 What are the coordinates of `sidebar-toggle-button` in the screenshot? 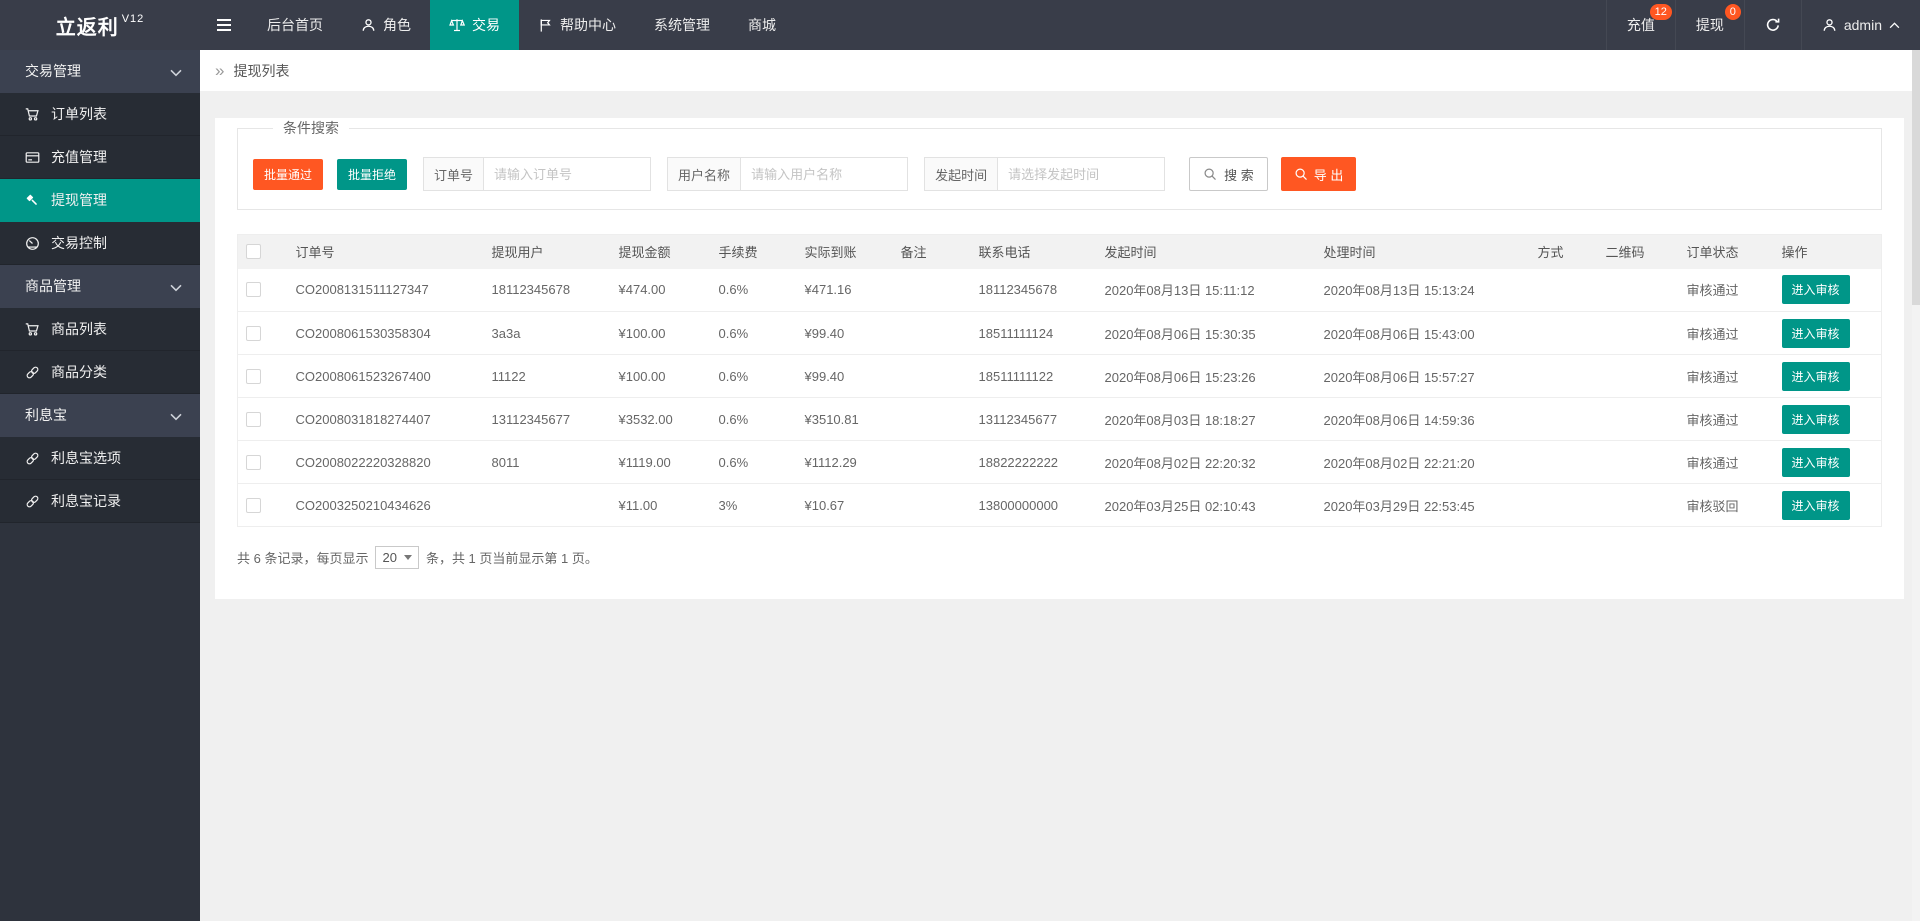 It's located at (224, 25).